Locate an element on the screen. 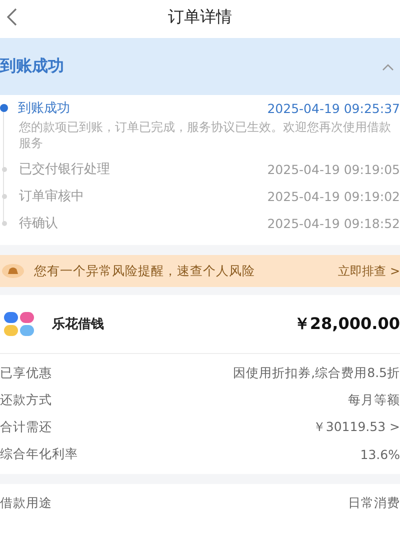 This screenshot has height=537, width=400. step-title: 到账成功 is located at coordinates (44, 108).